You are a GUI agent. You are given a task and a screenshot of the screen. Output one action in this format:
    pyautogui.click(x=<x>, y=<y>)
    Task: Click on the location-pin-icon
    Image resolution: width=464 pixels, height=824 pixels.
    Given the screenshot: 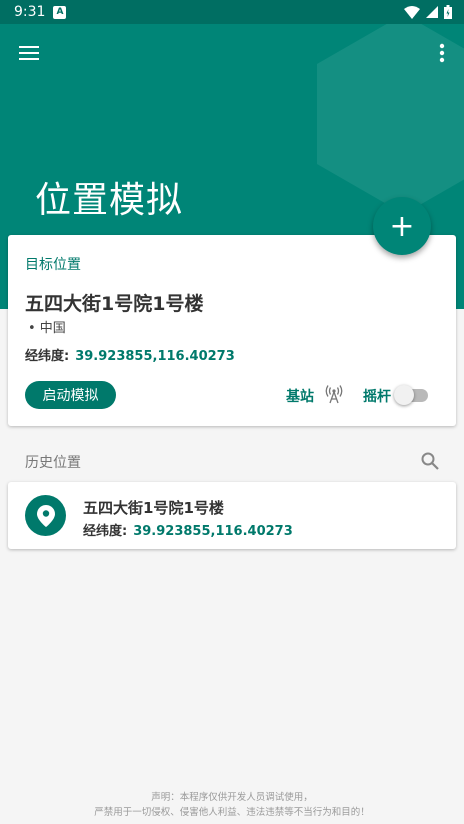 What is the action you would take?
    pyautogui.click(x=45, y=515)
    